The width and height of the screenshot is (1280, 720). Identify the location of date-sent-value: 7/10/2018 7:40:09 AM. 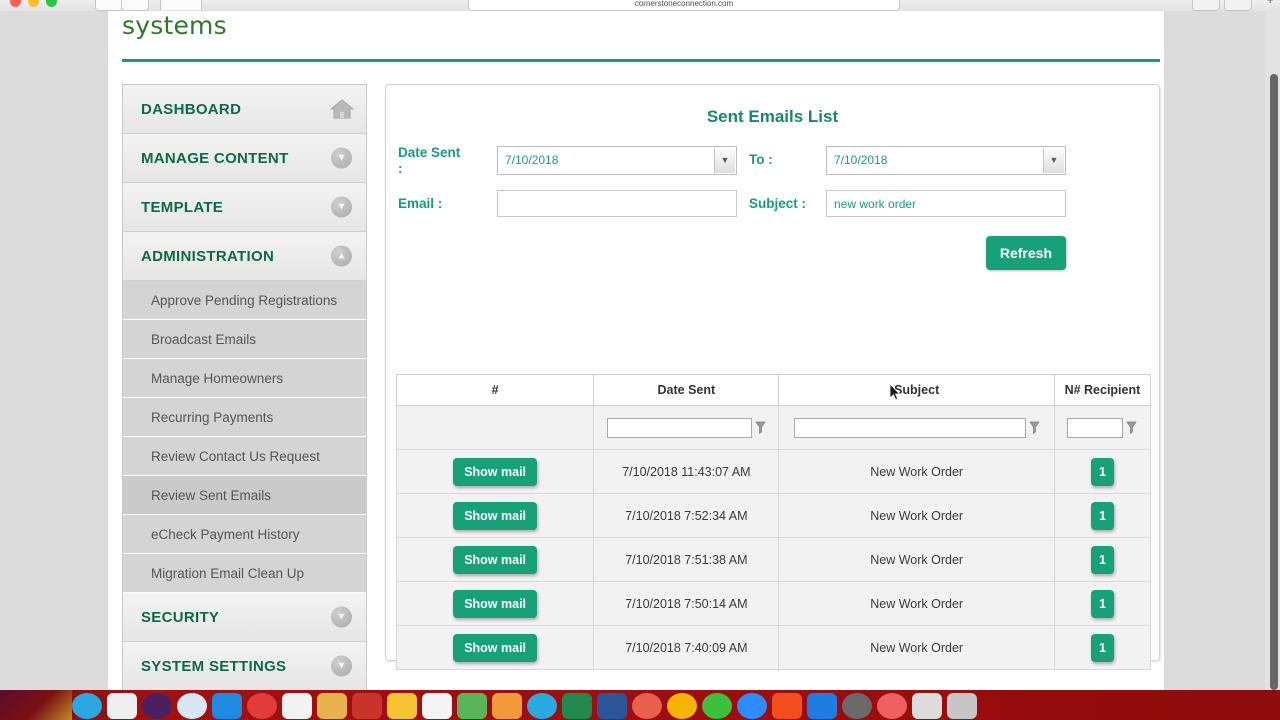
(686, 647).